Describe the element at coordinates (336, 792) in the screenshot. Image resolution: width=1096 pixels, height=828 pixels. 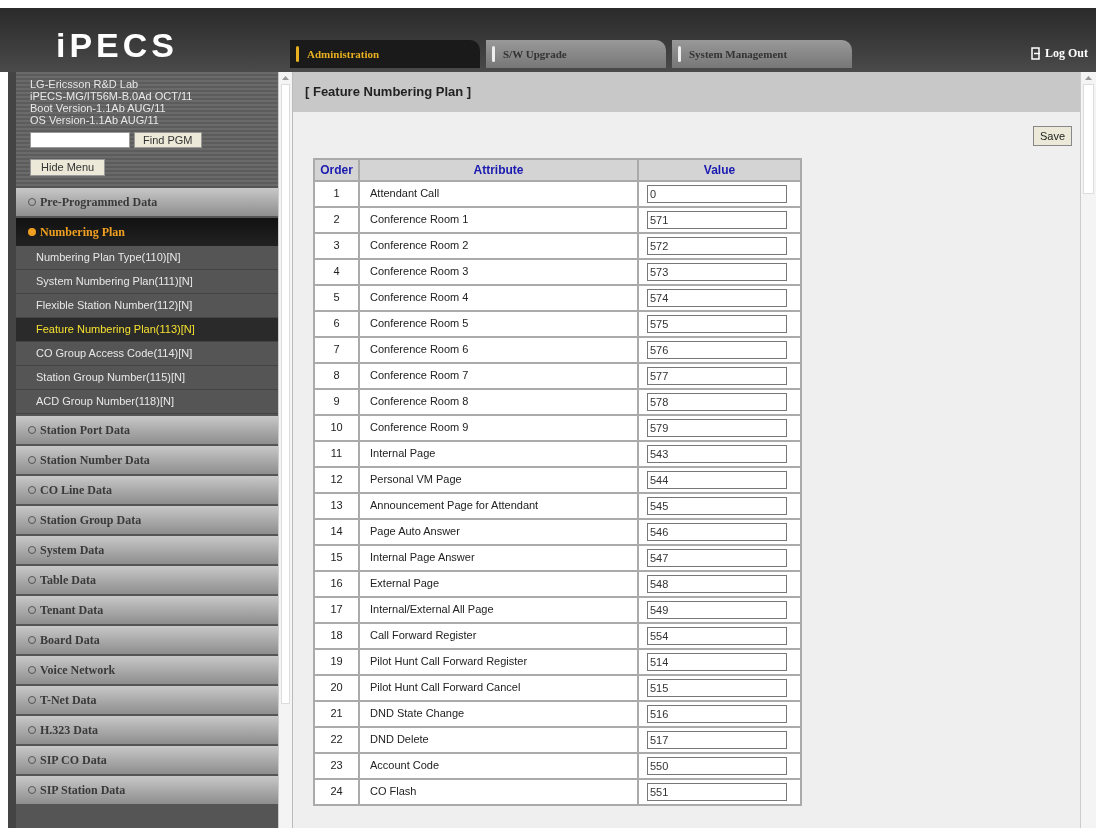
I see `order-cell: 24` at that location.